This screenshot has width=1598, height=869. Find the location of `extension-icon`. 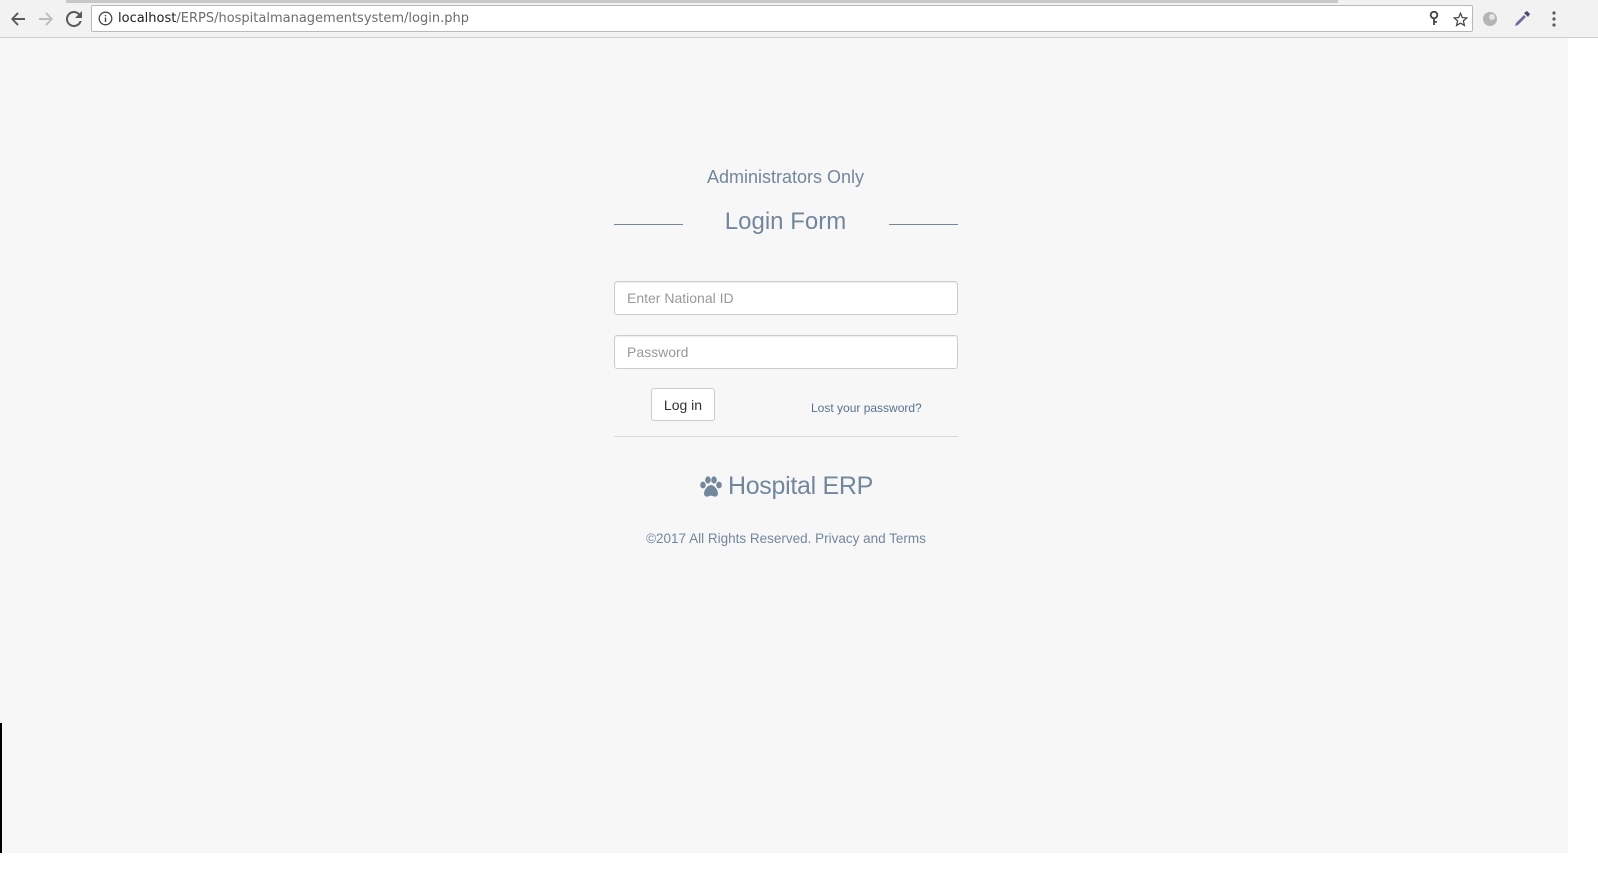

extension-icon is located at coordinates (1490, 19).